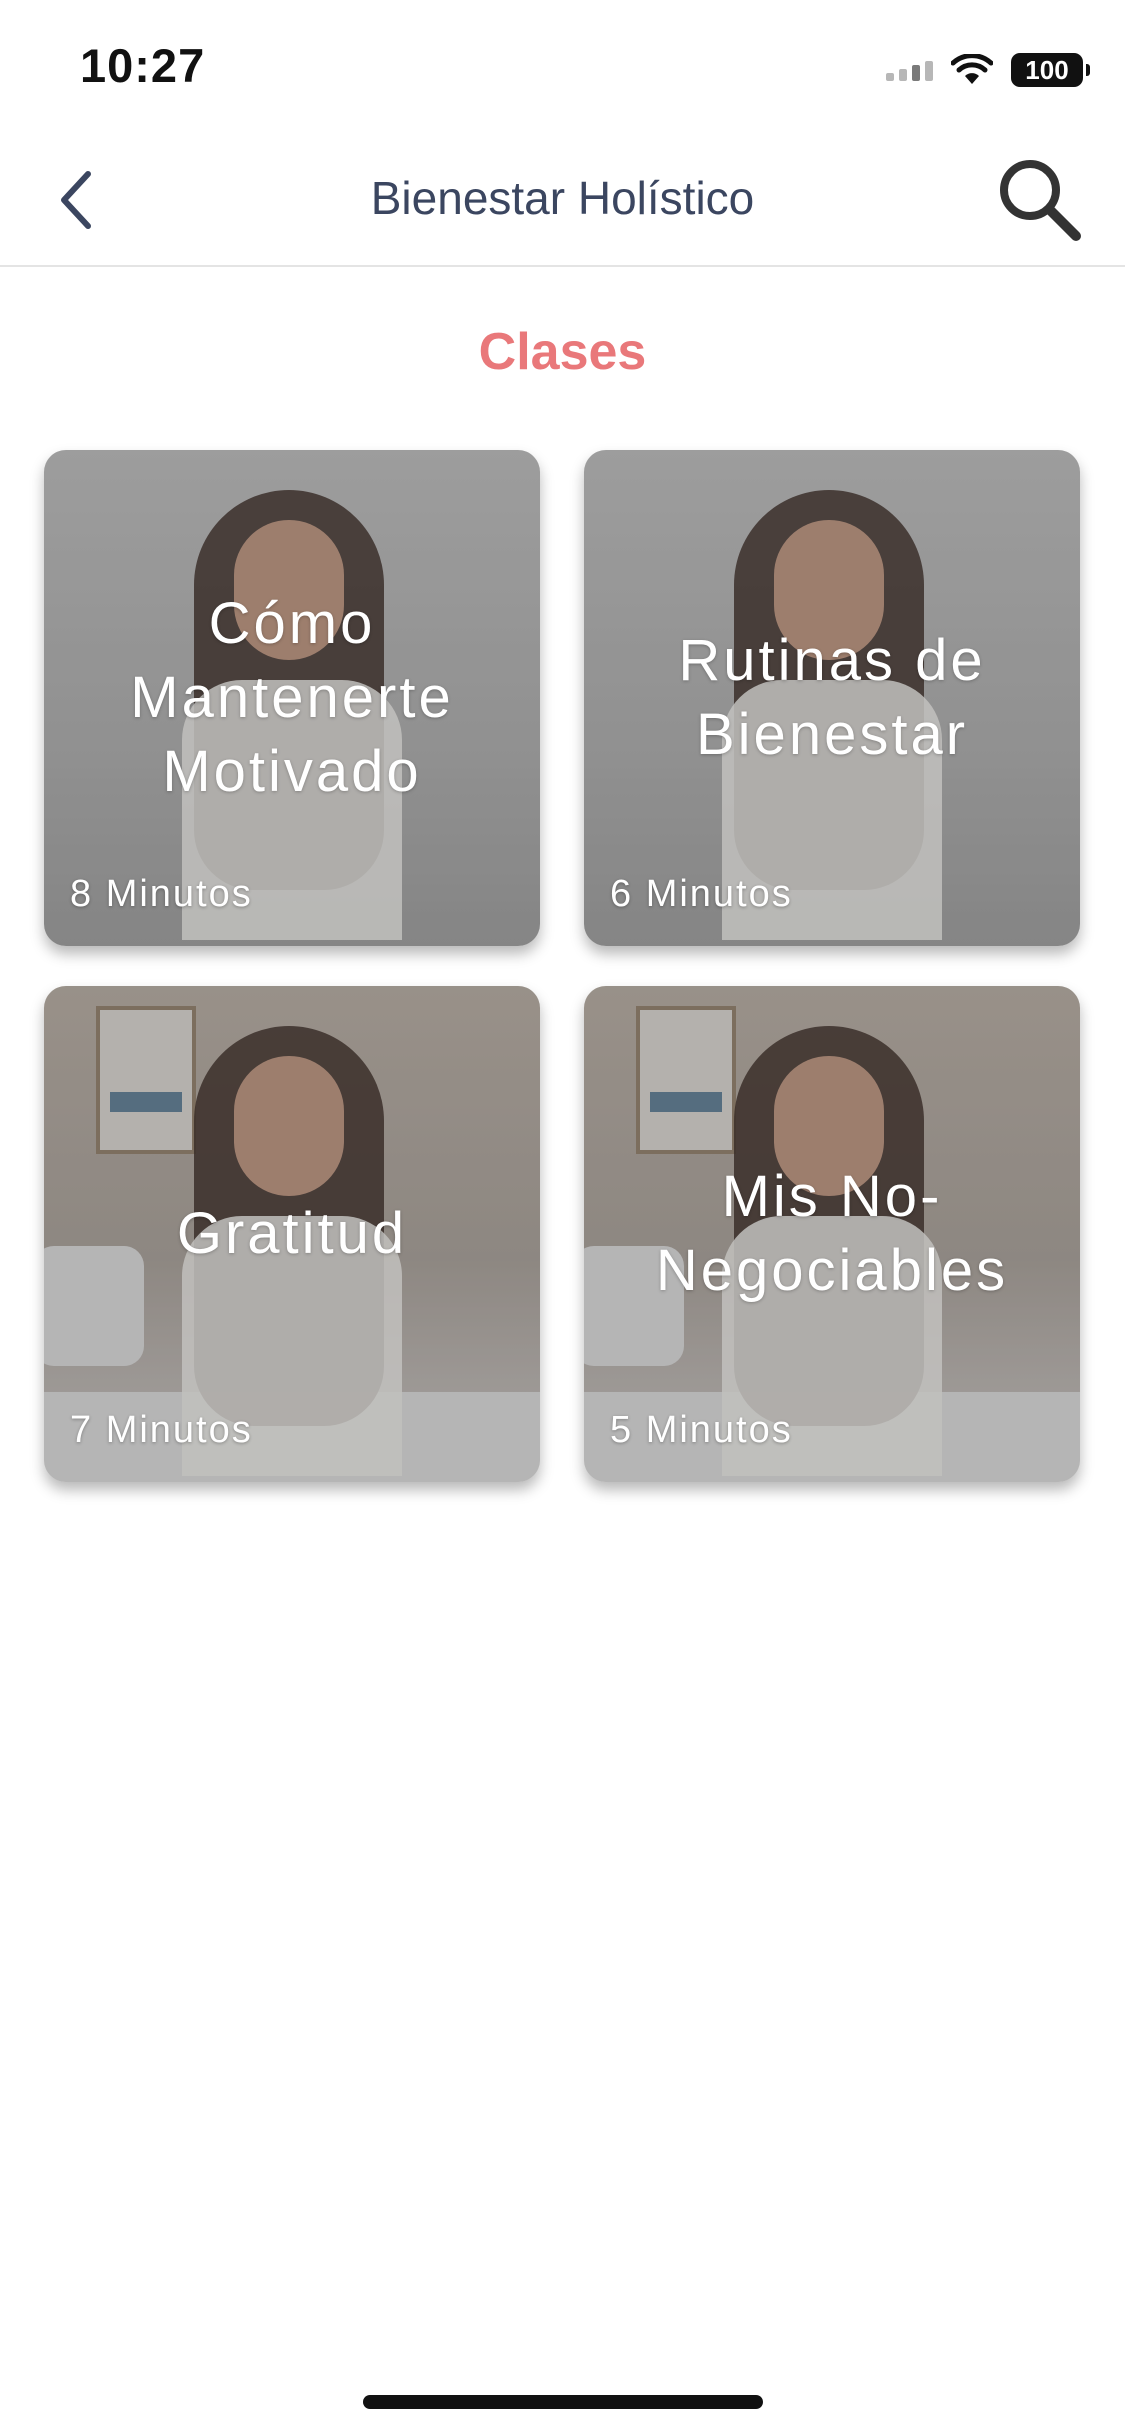 The height and width of the screenshot is (2436, 1125). I want to click on card-duration: 6 Minutos, so click(701, 894).